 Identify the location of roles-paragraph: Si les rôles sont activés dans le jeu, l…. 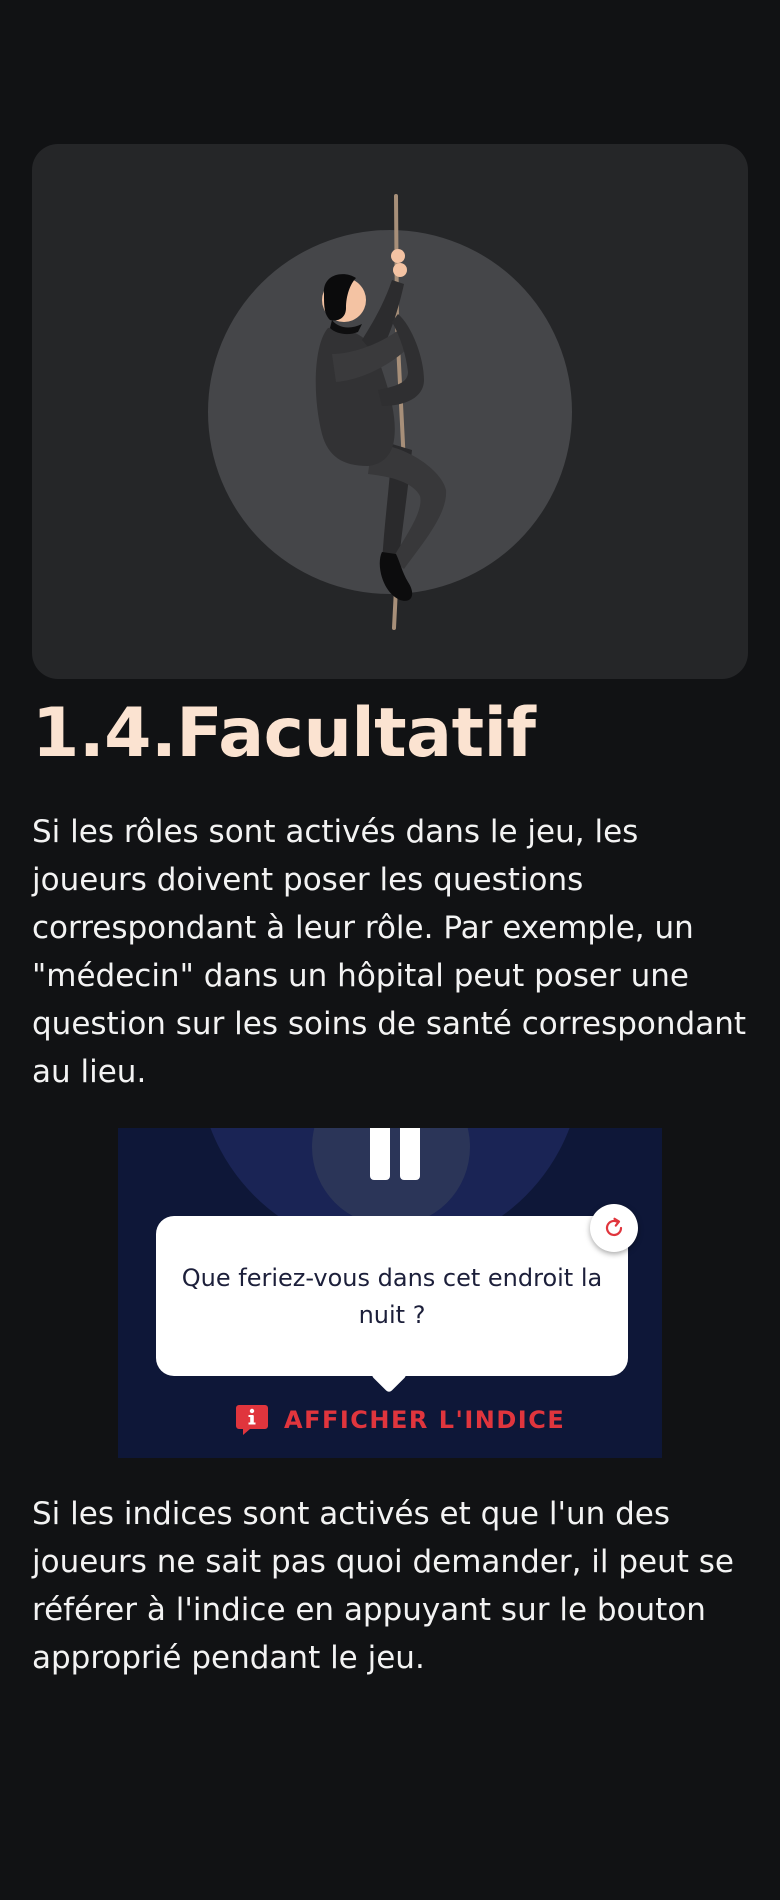
(389, 952).